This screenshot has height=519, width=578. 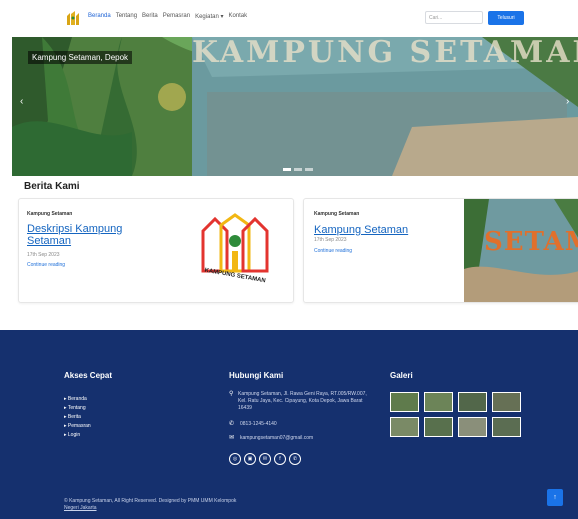 What do you see at coordinates (369, 230) in the screenshot?
I see `card-title-link: Kampung Setaman` at bounding box center [369, 230].